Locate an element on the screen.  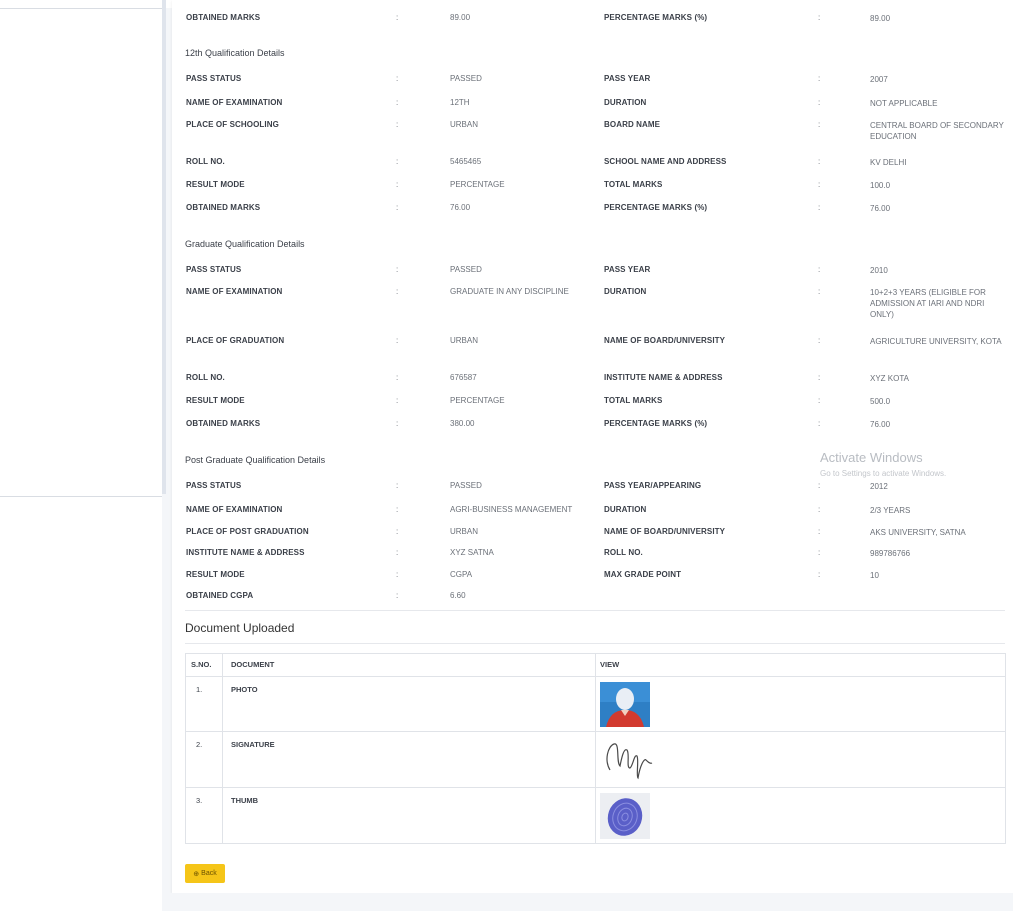
field-value: PERCENTAGE is located at coordinates (477, 400).